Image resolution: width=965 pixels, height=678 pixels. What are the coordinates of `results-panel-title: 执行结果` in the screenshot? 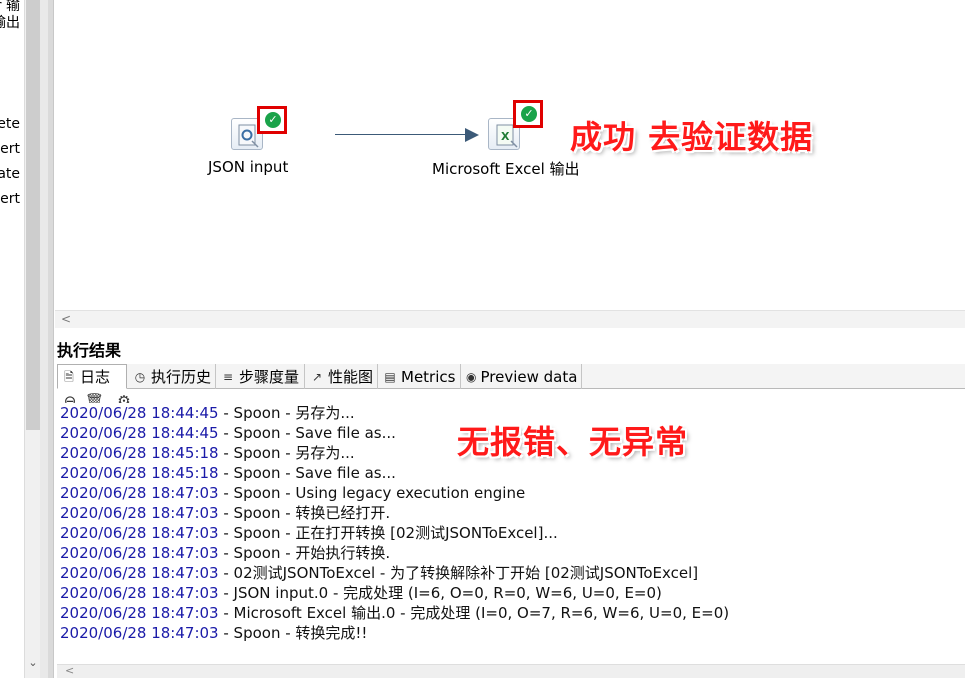 It's located at (89, 350).